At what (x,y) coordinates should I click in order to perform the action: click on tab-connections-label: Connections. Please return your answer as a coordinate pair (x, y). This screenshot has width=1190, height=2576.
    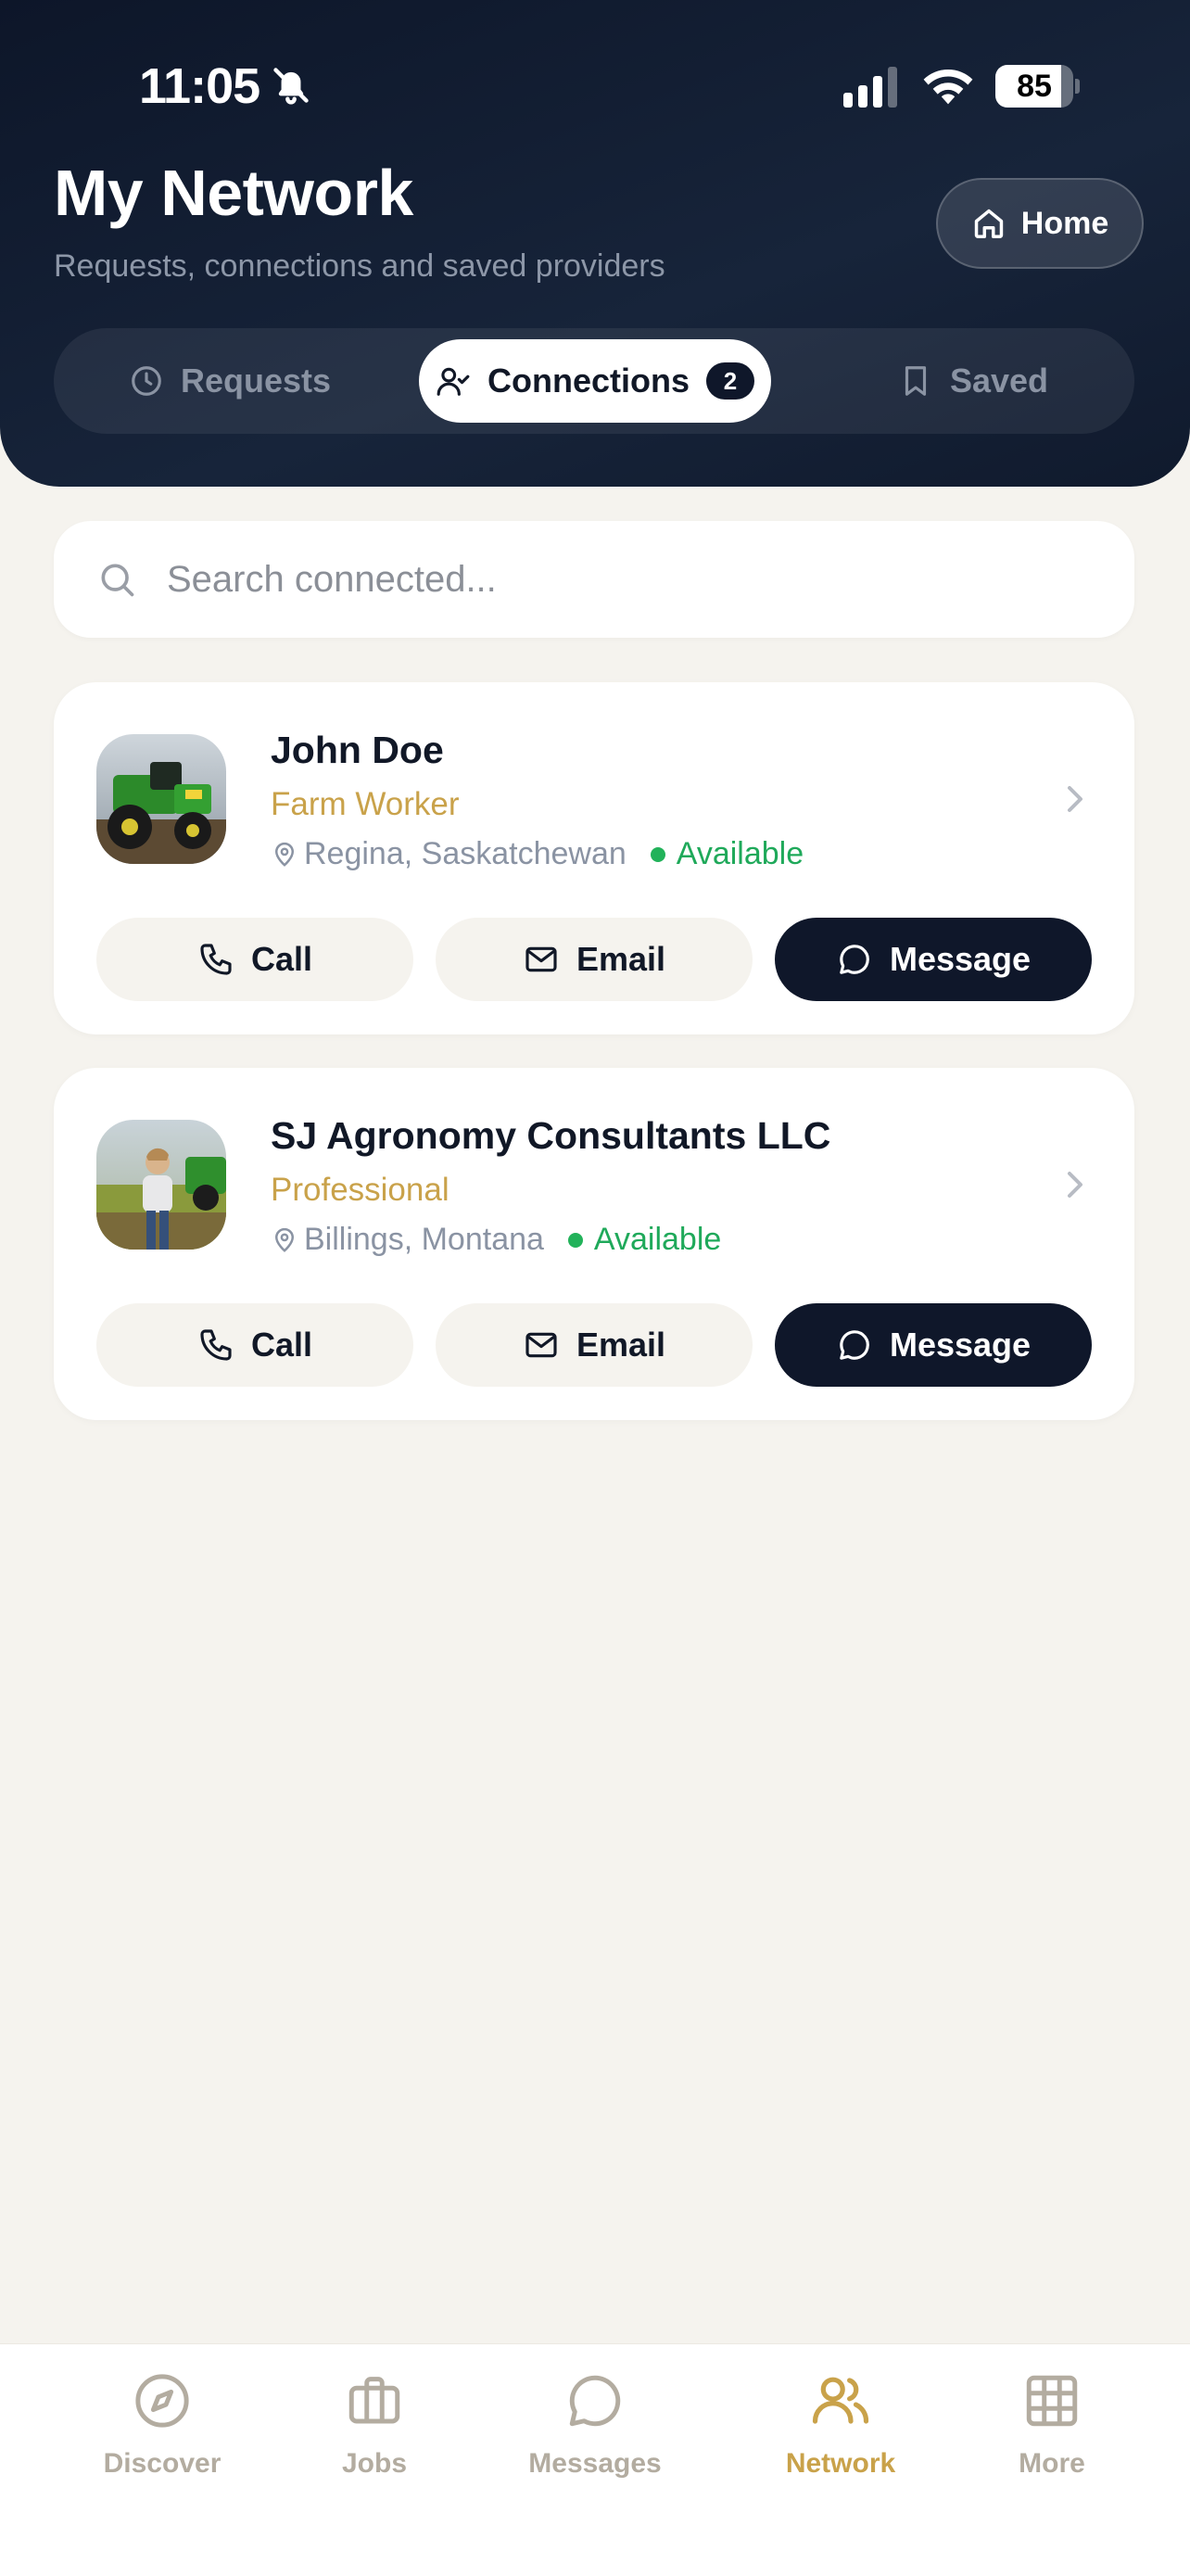
    Looking at the image, I should click on (588, 381).